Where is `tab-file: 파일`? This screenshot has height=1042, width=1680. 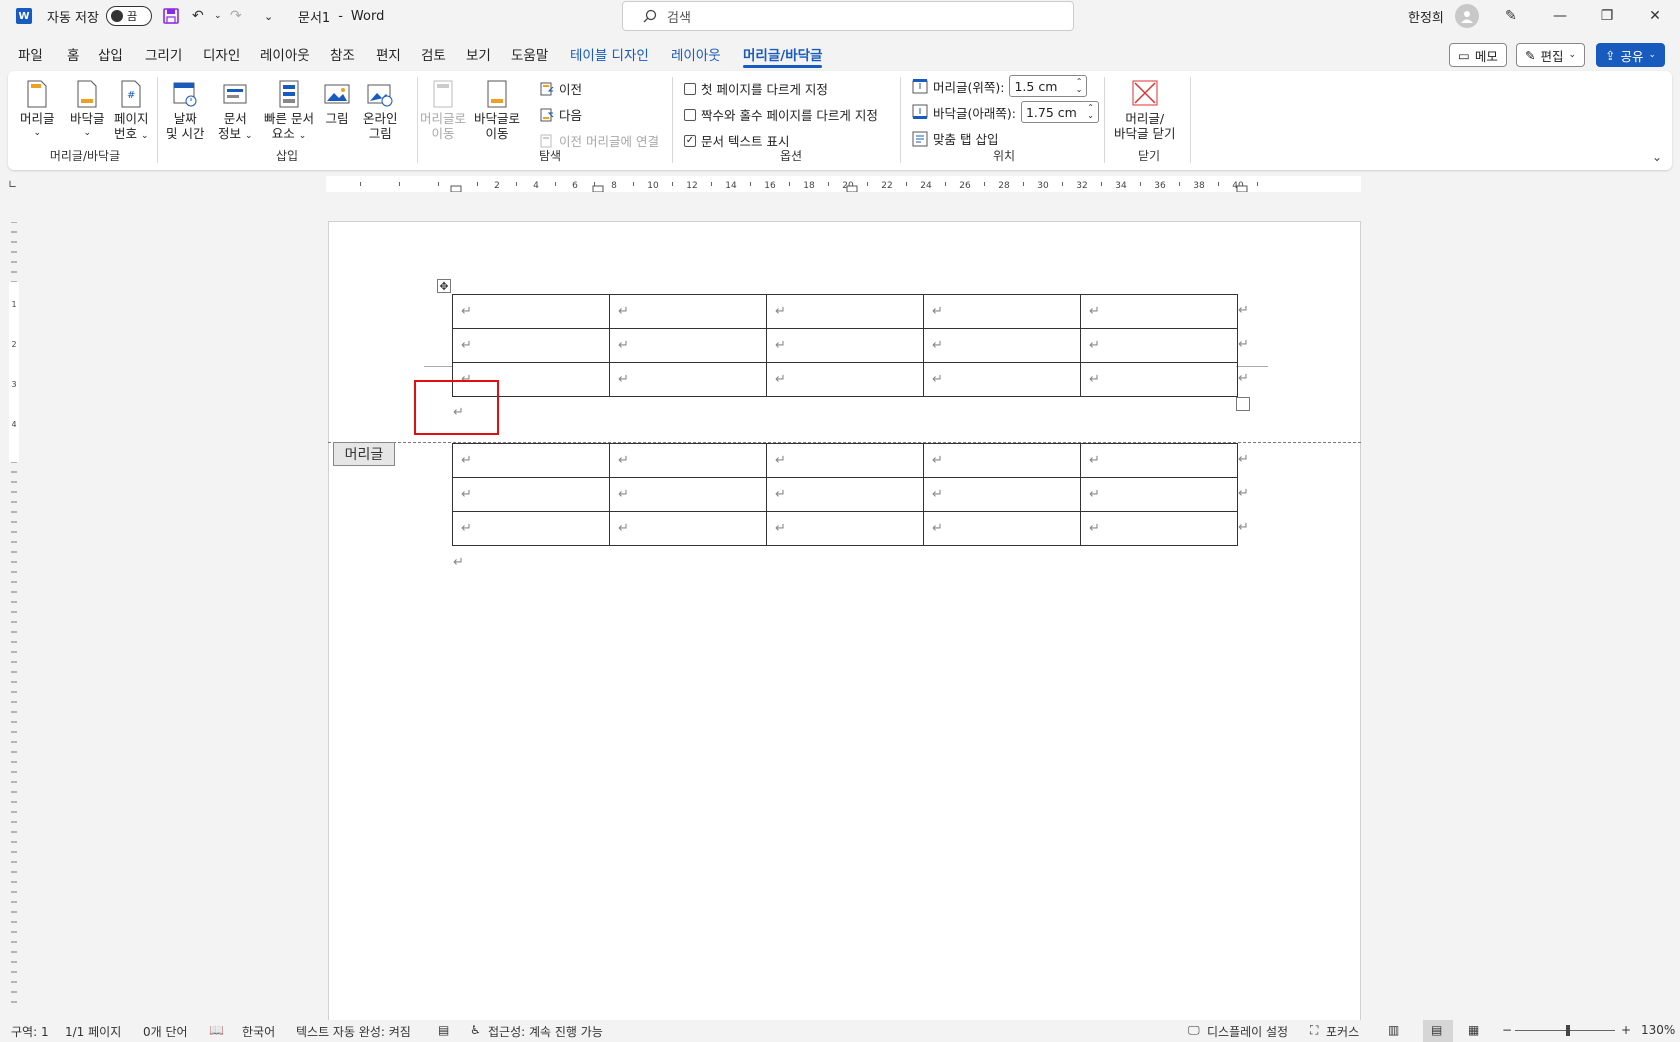 tab-file: 파일 is located at coordinates (30, 54).